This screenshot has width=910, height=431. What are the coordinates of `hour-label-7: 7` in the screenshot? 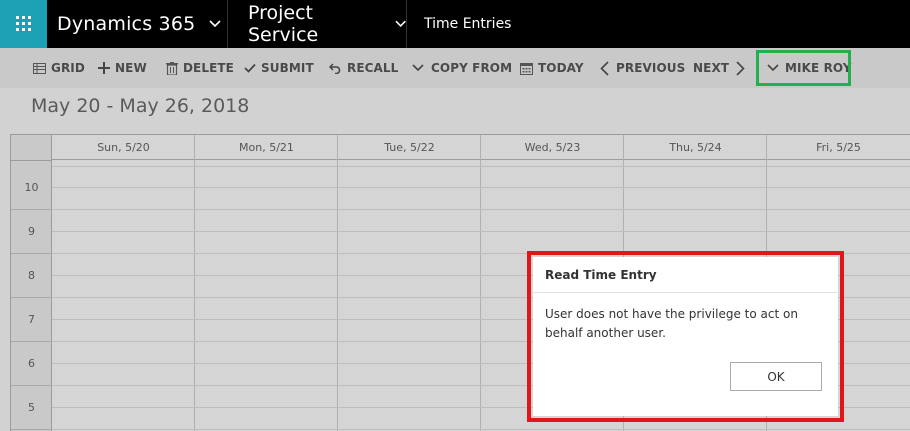 It's located at (31, 319).